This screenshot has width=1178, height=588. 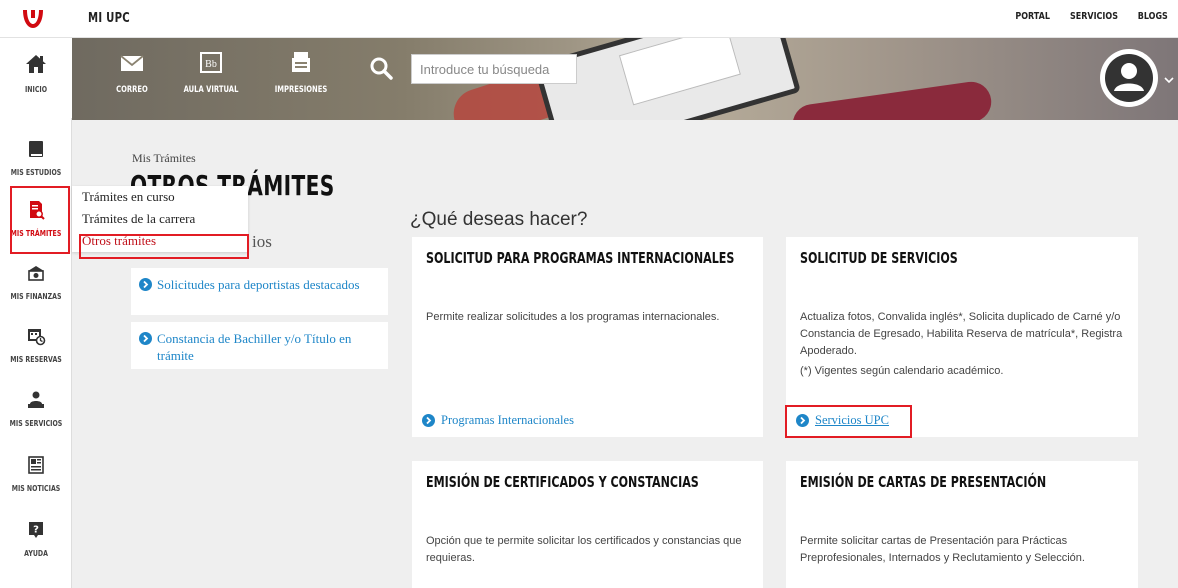 What do you see at coordinates (160, 219) in the screenshot?
I see `menu-item-tramites-carrera: Trámites de la carrera` at bounding box center [160, 219].